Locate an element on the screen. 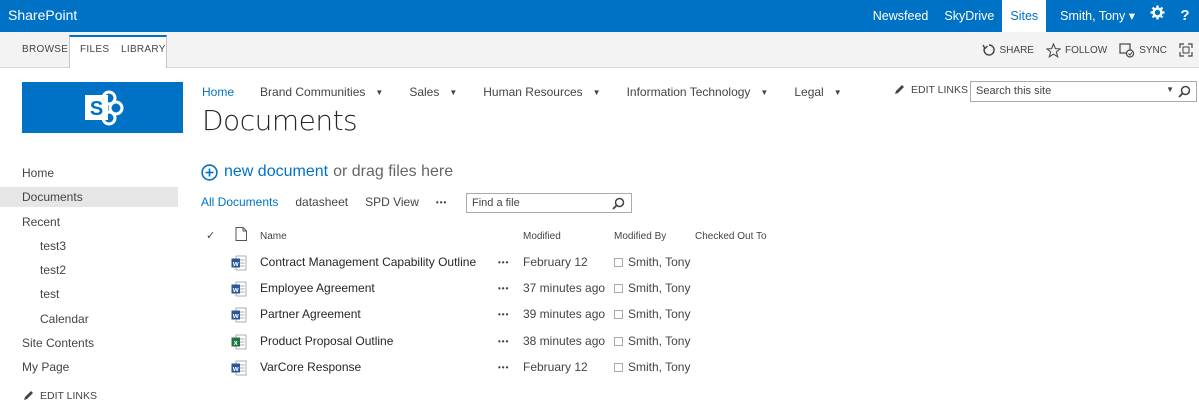  tab-files: FILES is located at coordinates (94, 50).